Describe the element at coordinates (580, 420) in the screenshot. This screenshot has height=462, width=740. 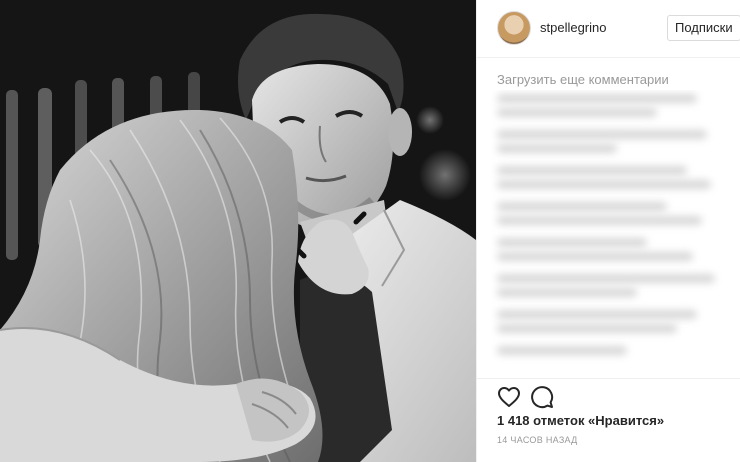
I see `likes-count: 1 418 отметок «Нравится»` at that location.